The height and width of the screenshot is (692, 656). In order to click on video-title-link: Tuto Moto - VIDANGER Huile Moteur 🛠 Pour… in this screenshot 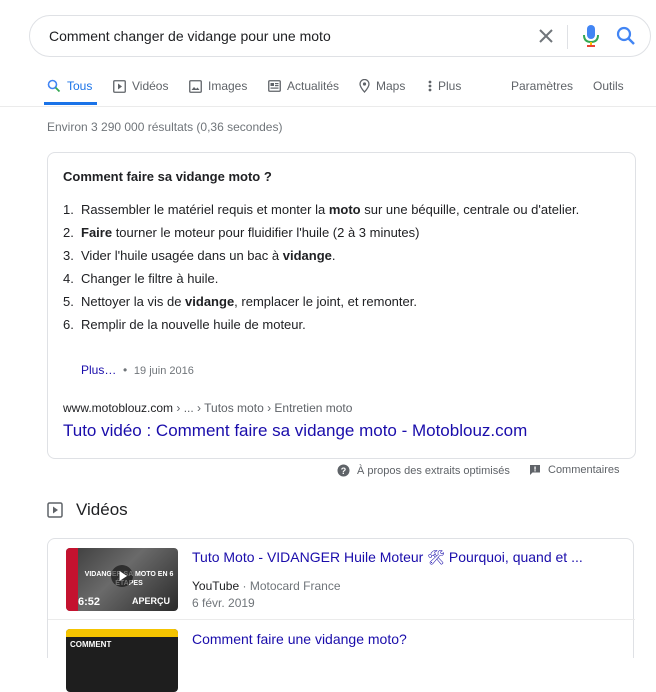, I will do `click(387, 557)`.